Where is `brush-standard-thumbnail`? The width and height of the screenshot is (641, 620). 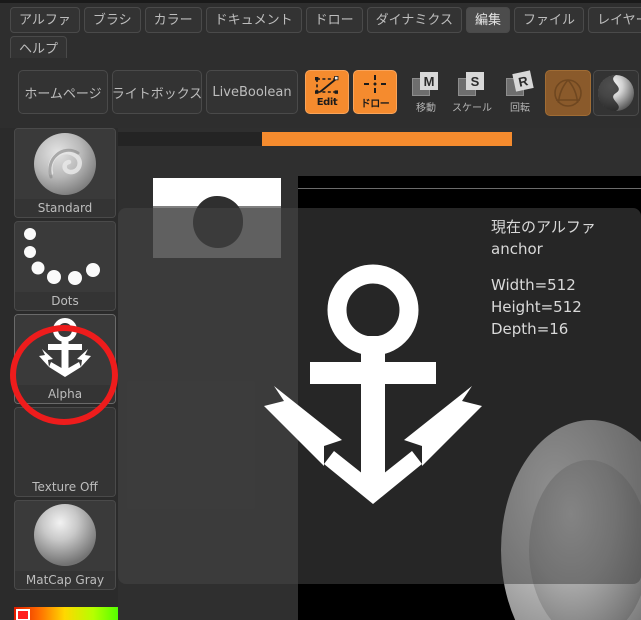
brush-standard-thumbnail is located at coordinates (65, 164).